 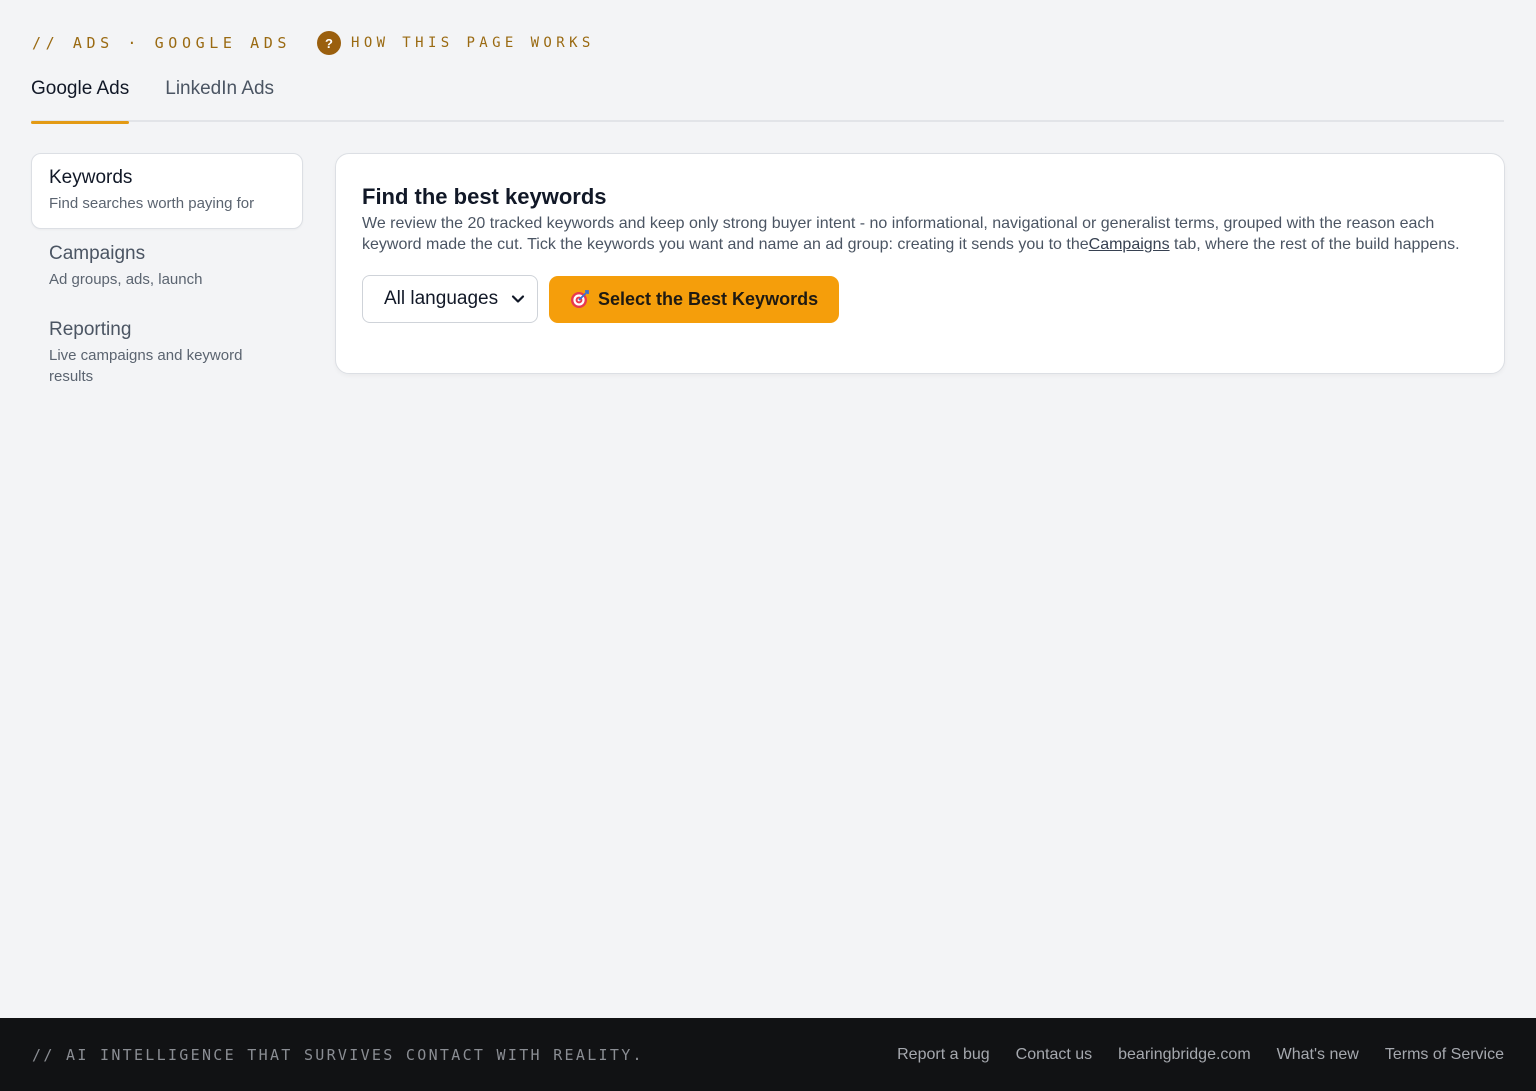 I want to click on sidenav-item-title: Reporting, so click(x=90, y=329).